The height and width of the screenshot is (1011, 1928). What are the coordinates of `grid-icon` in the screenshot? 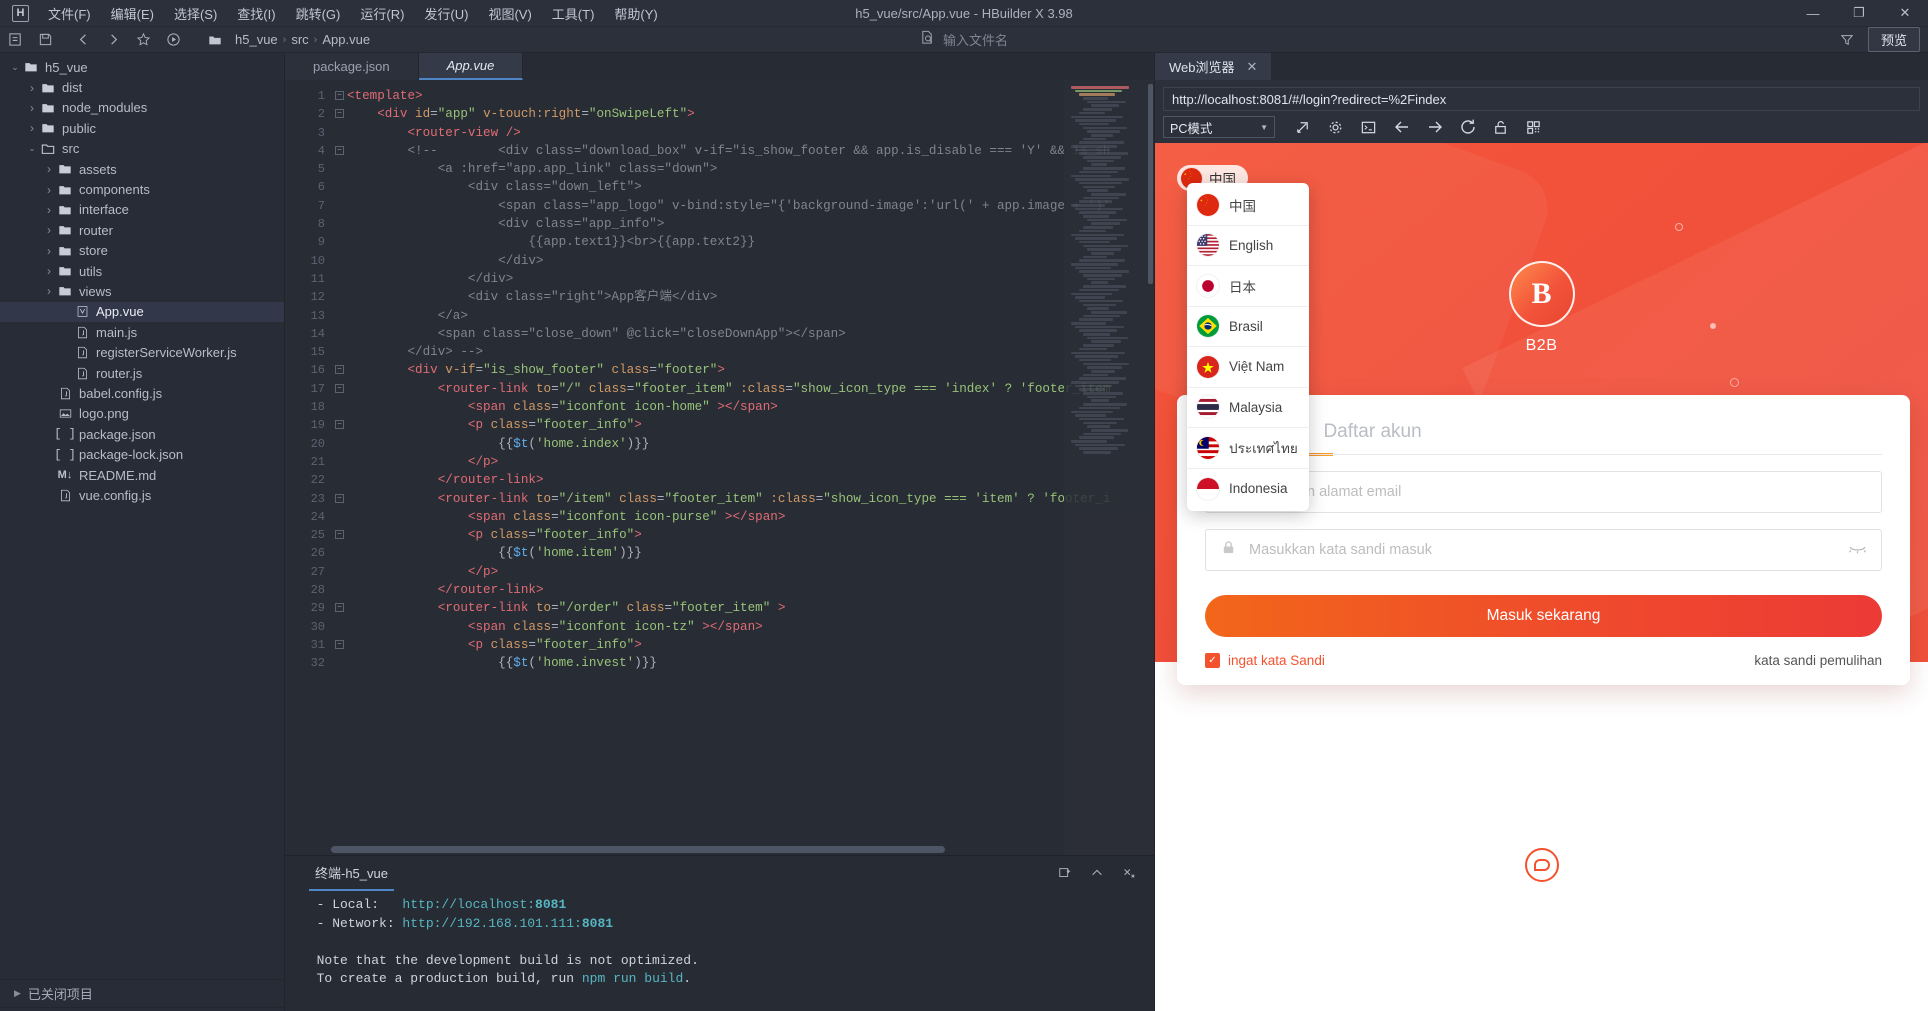 It's located at (1533, 127).